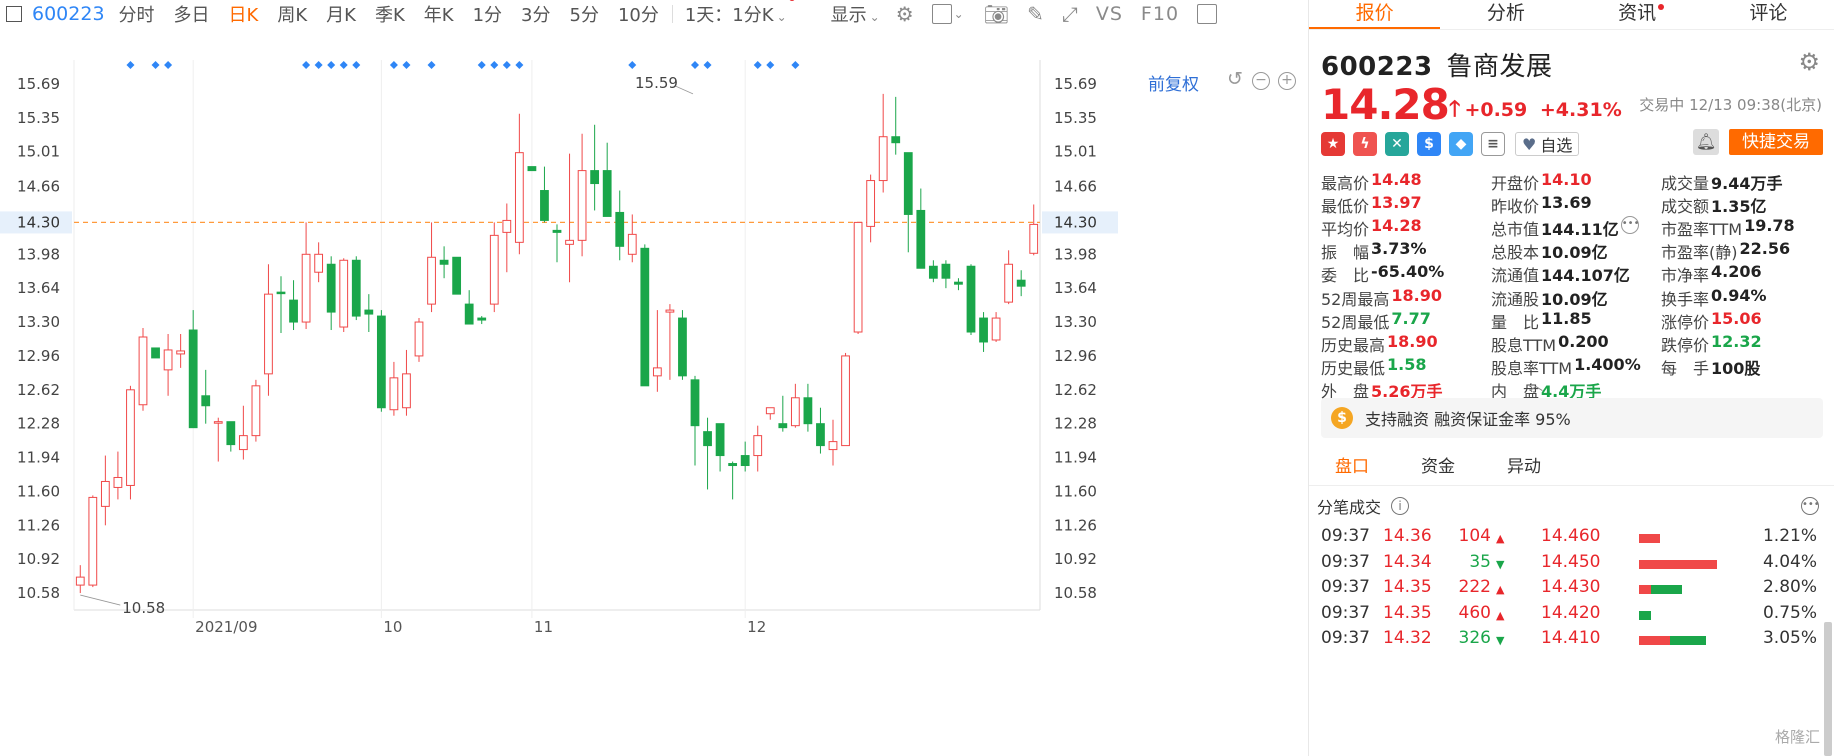 This screenshot has height=756, width=1834. Describe the element at coordinates (1678, 564) in the screenshot. I see `level-volume-bar` at that location.